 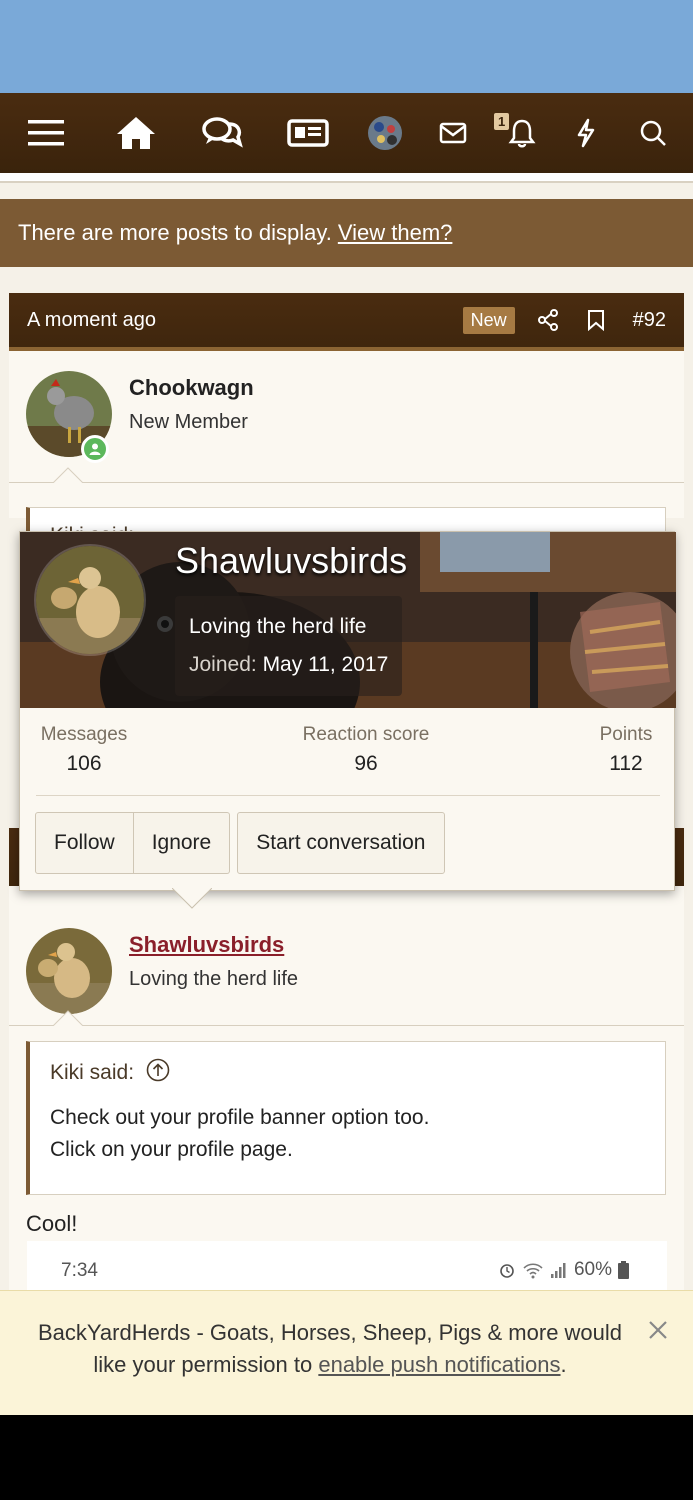 What do you see at coordinates (563, 1364) in the screenshot?
I see `push-prompt-period: .` at bounding box center [563, 1364].